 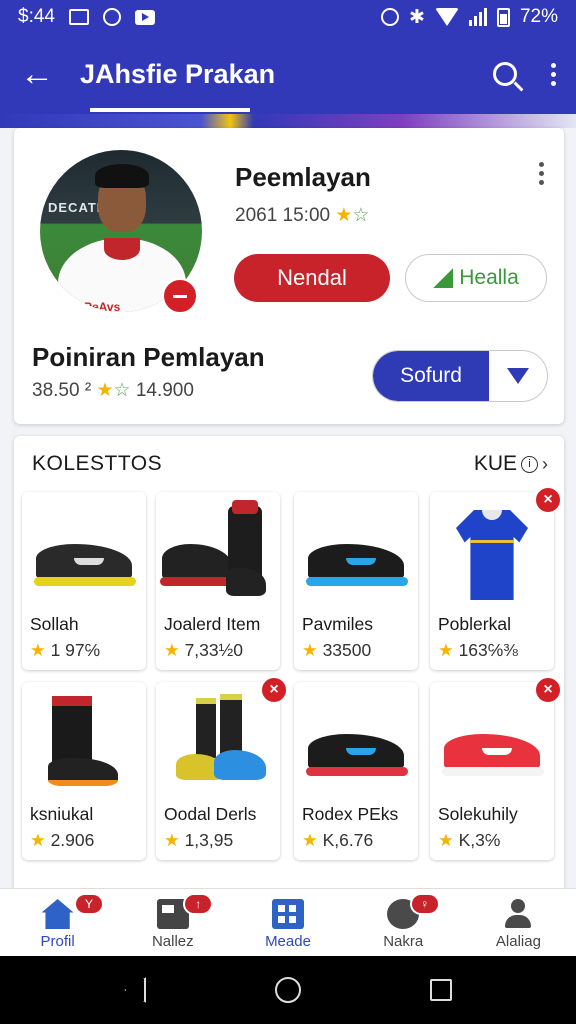 I want to click on collection-more-link: KUE i ›, so click(x=511, y=464).